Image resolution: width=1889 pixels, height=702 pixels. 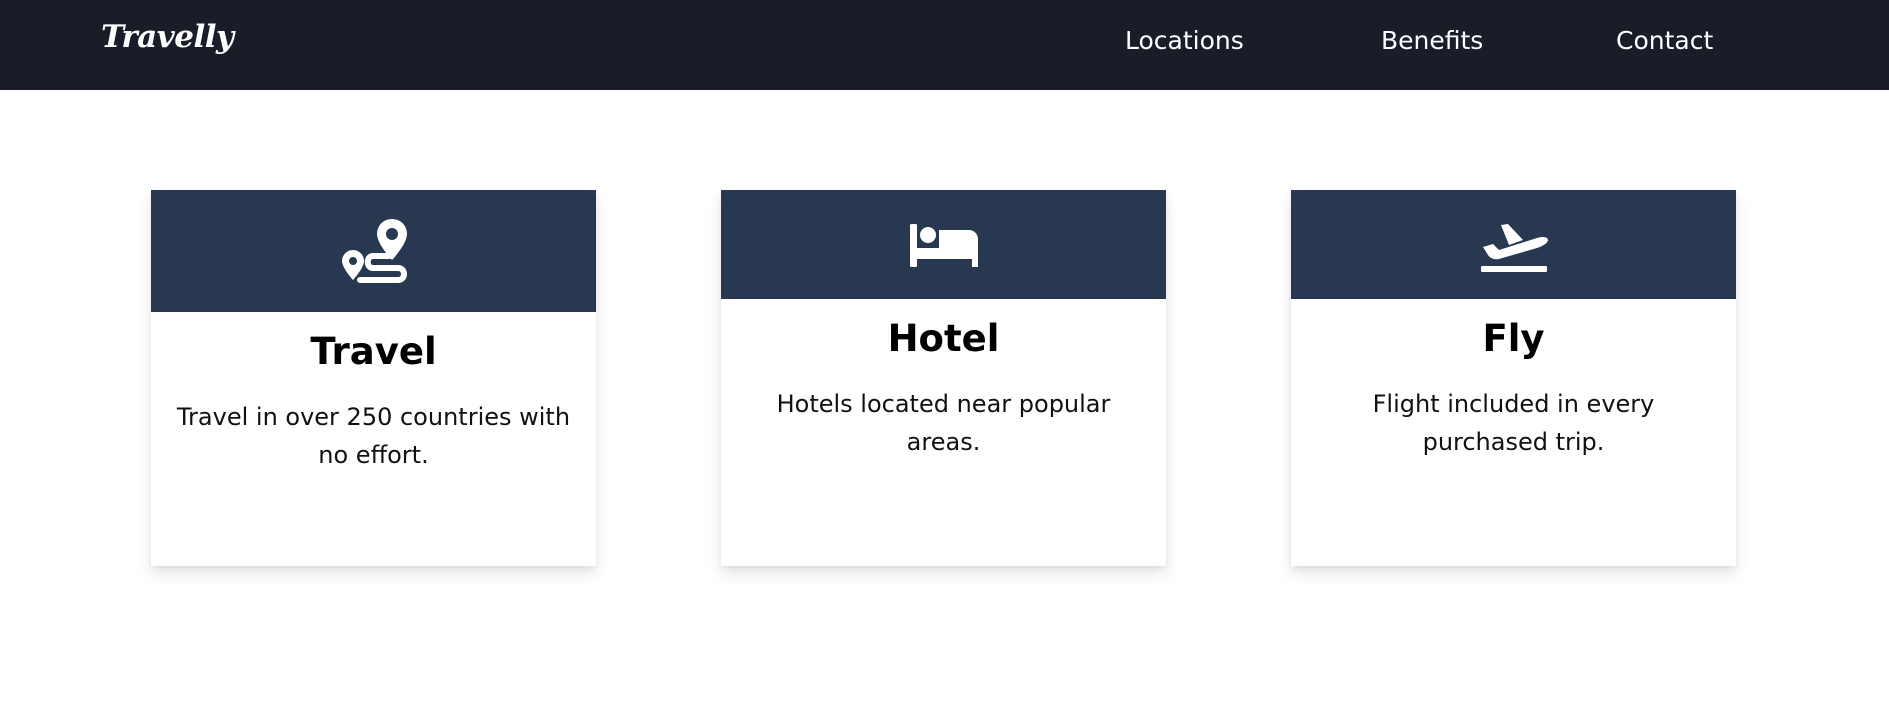 I want to click on bed-icon, so click(x=944, y=245).